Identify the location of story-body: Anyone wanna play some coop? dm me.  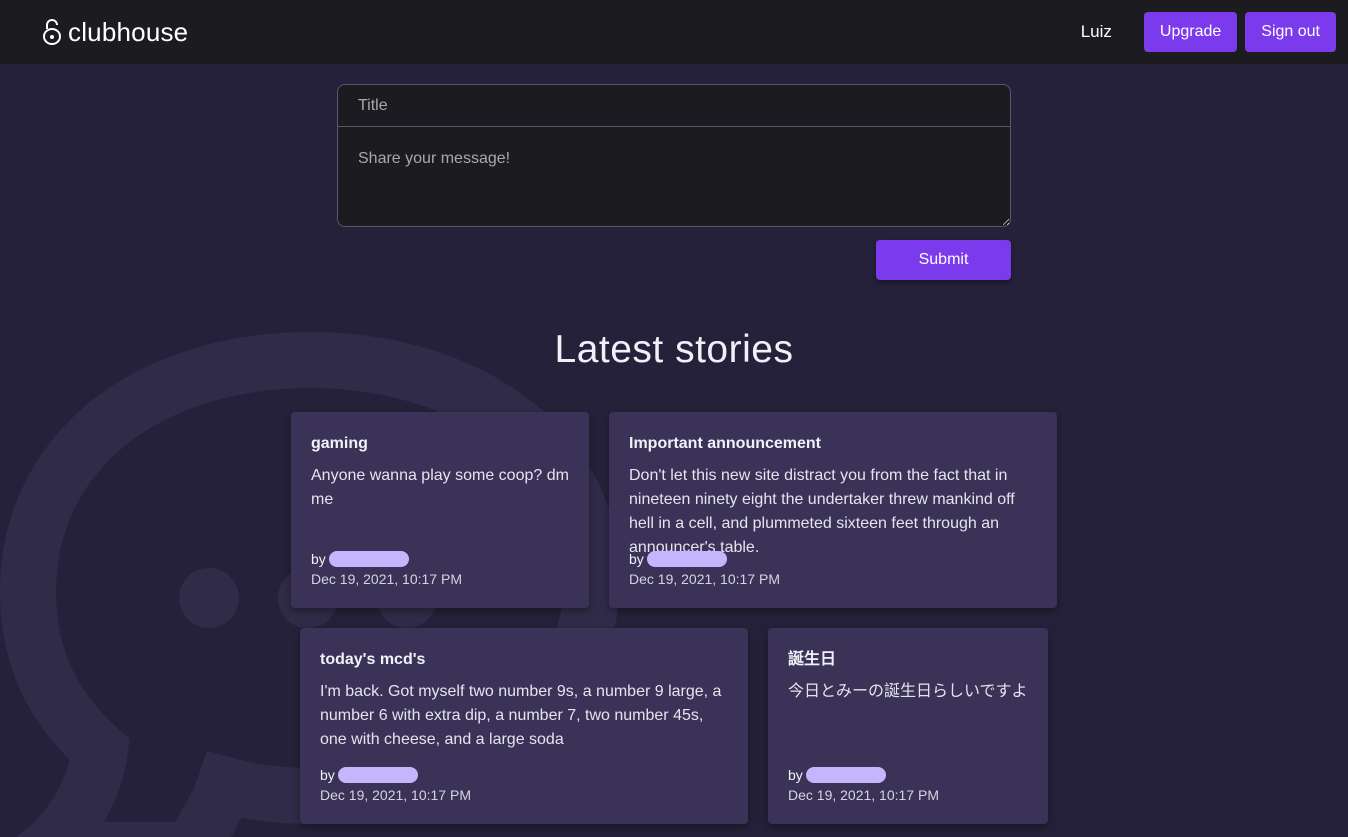
(440, 487).